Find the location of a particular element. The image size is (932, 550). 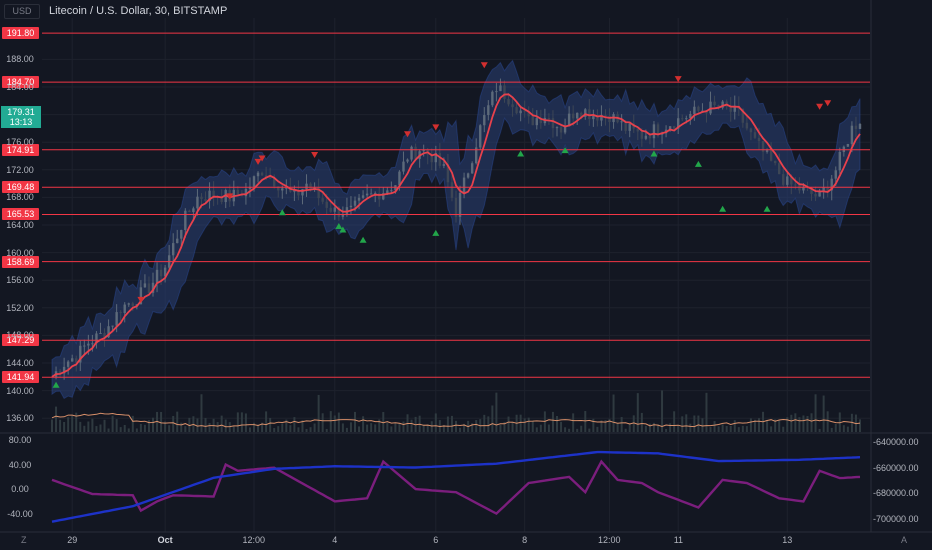

price-tick-label: 164.00 is located at coordinates (20, 225).